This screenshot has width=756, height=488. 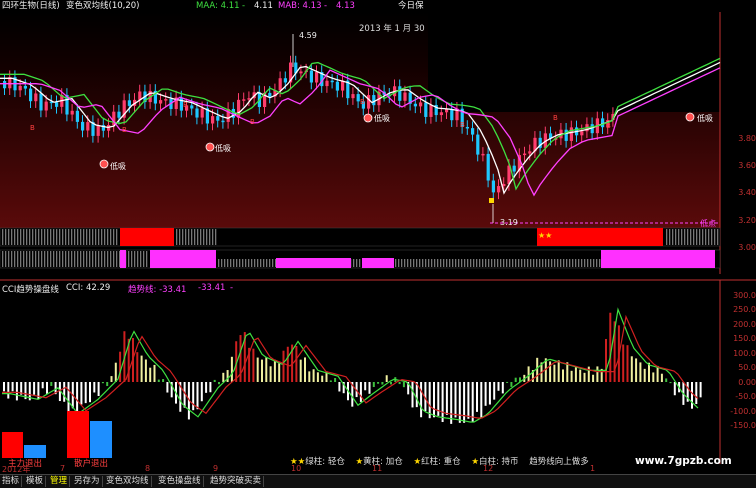 What do you see at coordinates (377, 468) in the screenshot?
I see `date-label: 11` at bounding box center [377, 468].